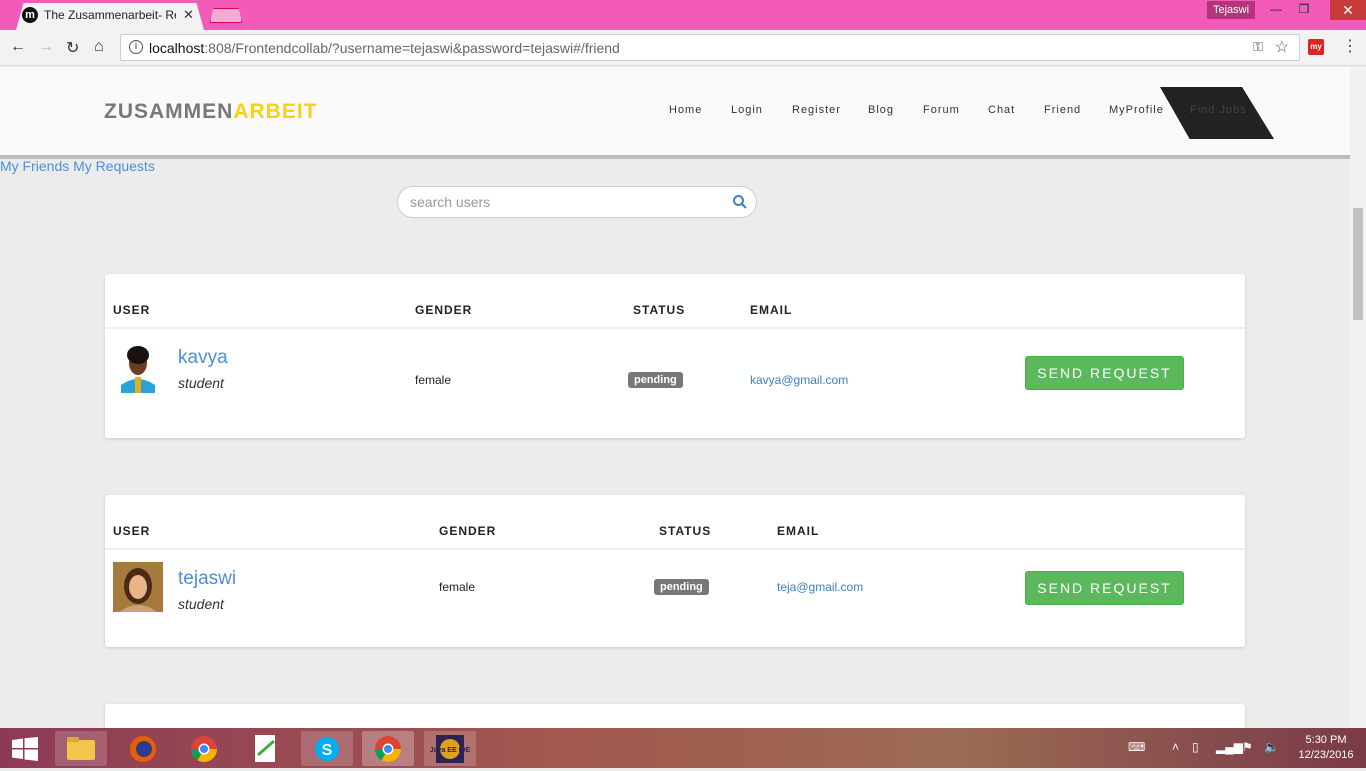 The width and height of the screenshot is (1366, 771). I want to click on tray-up-icon: ˄, so click(1175, 747).